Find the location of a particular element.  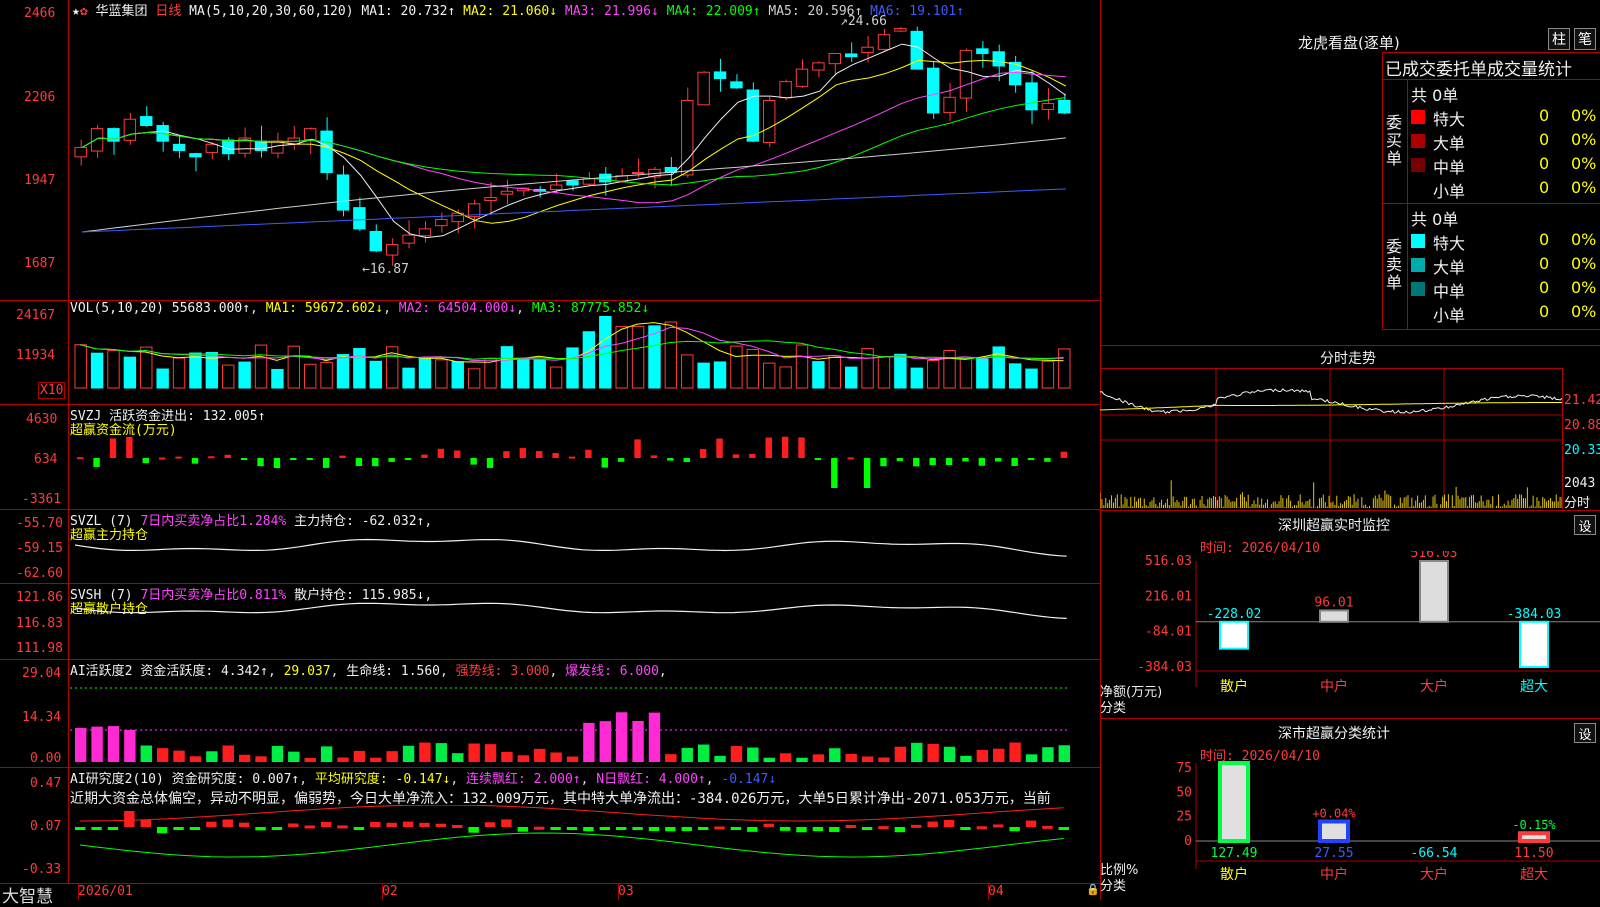

buy-count: 0 is located at coordinates (1544, 139).